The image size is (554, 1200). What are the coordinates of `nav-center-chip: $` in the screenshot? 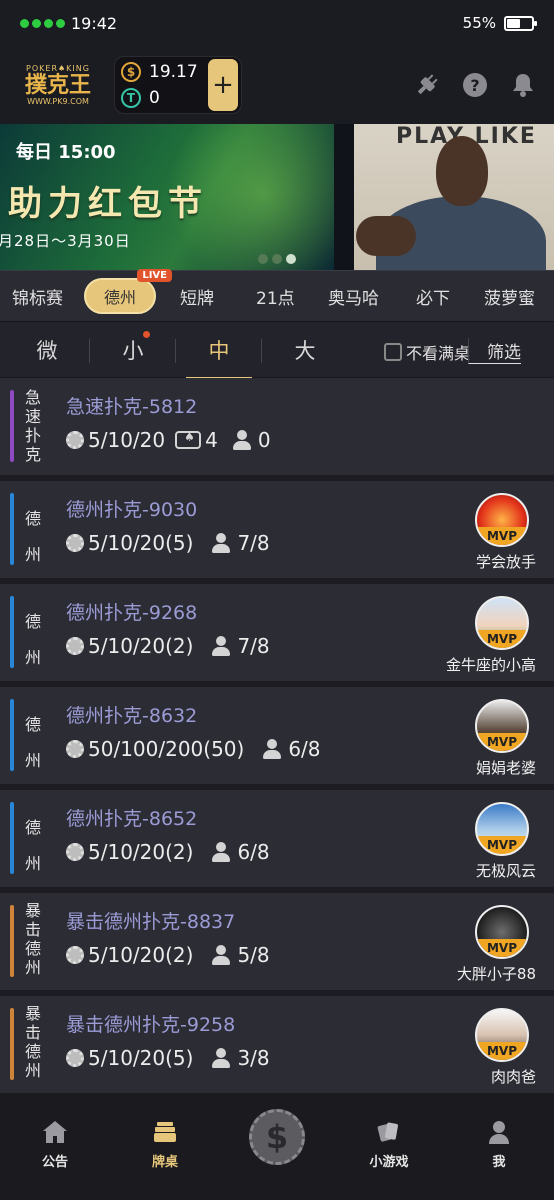 It's located at (277, 1146).